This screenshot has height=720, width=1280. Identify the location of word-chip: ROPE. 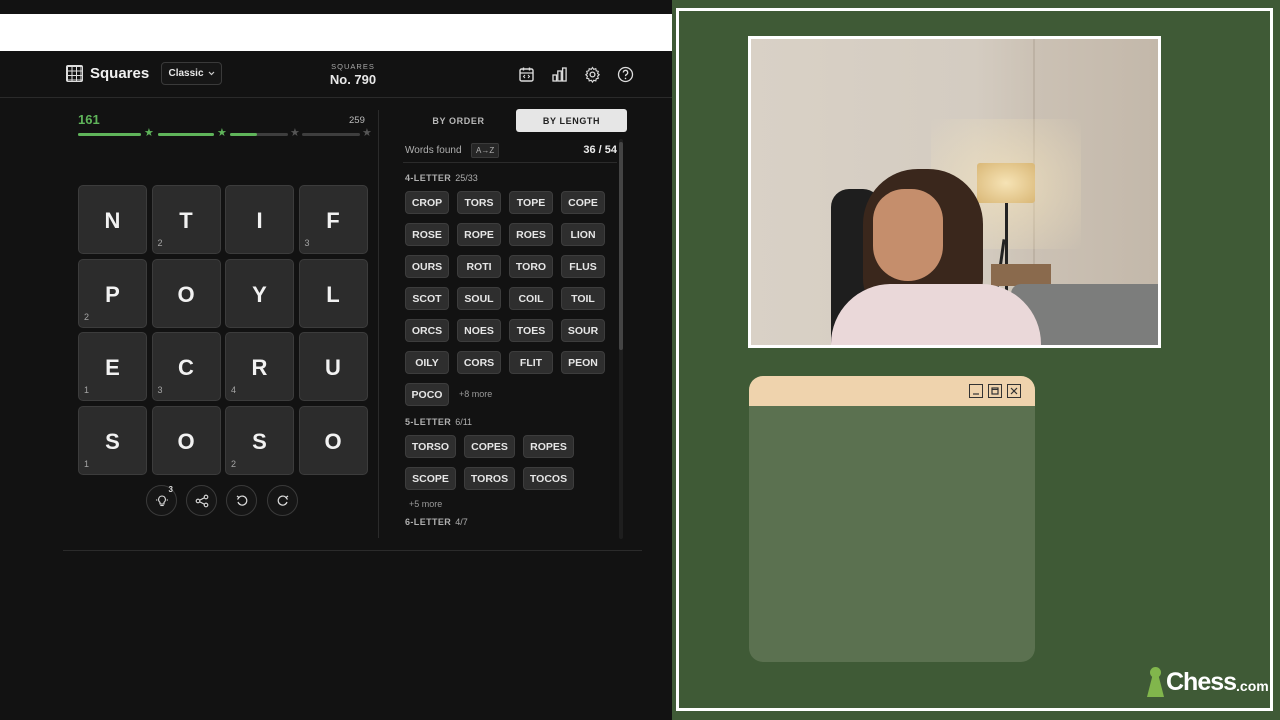
(479, 234).